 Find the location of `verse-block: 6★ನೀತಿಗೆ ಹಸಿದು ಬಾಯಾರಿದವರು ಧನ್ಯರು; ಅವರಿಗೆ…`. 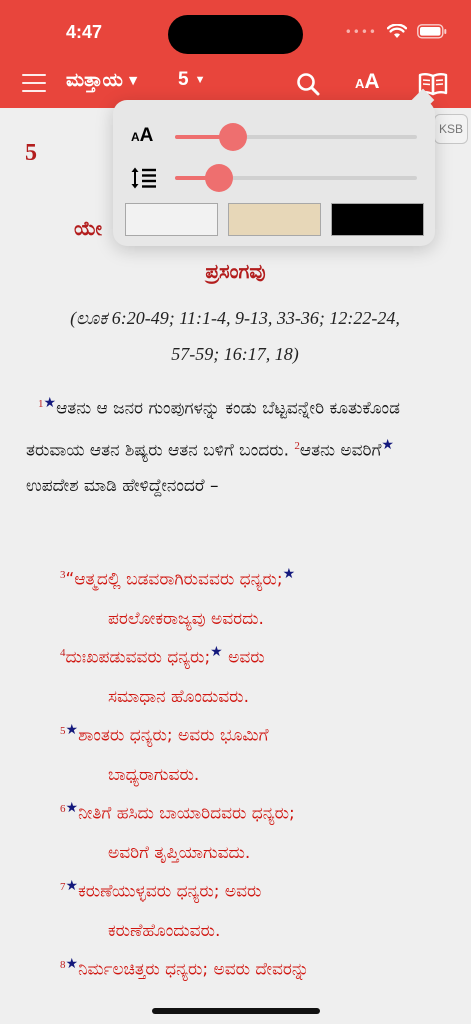

verse-block: 6★ನೀತಿಗೆ ಹಸಿದು ಬಾಯಾರಿದವರು ಧನ್ಯರು; ಅವರಿಗೆ… is located at coordinates (260, 831).